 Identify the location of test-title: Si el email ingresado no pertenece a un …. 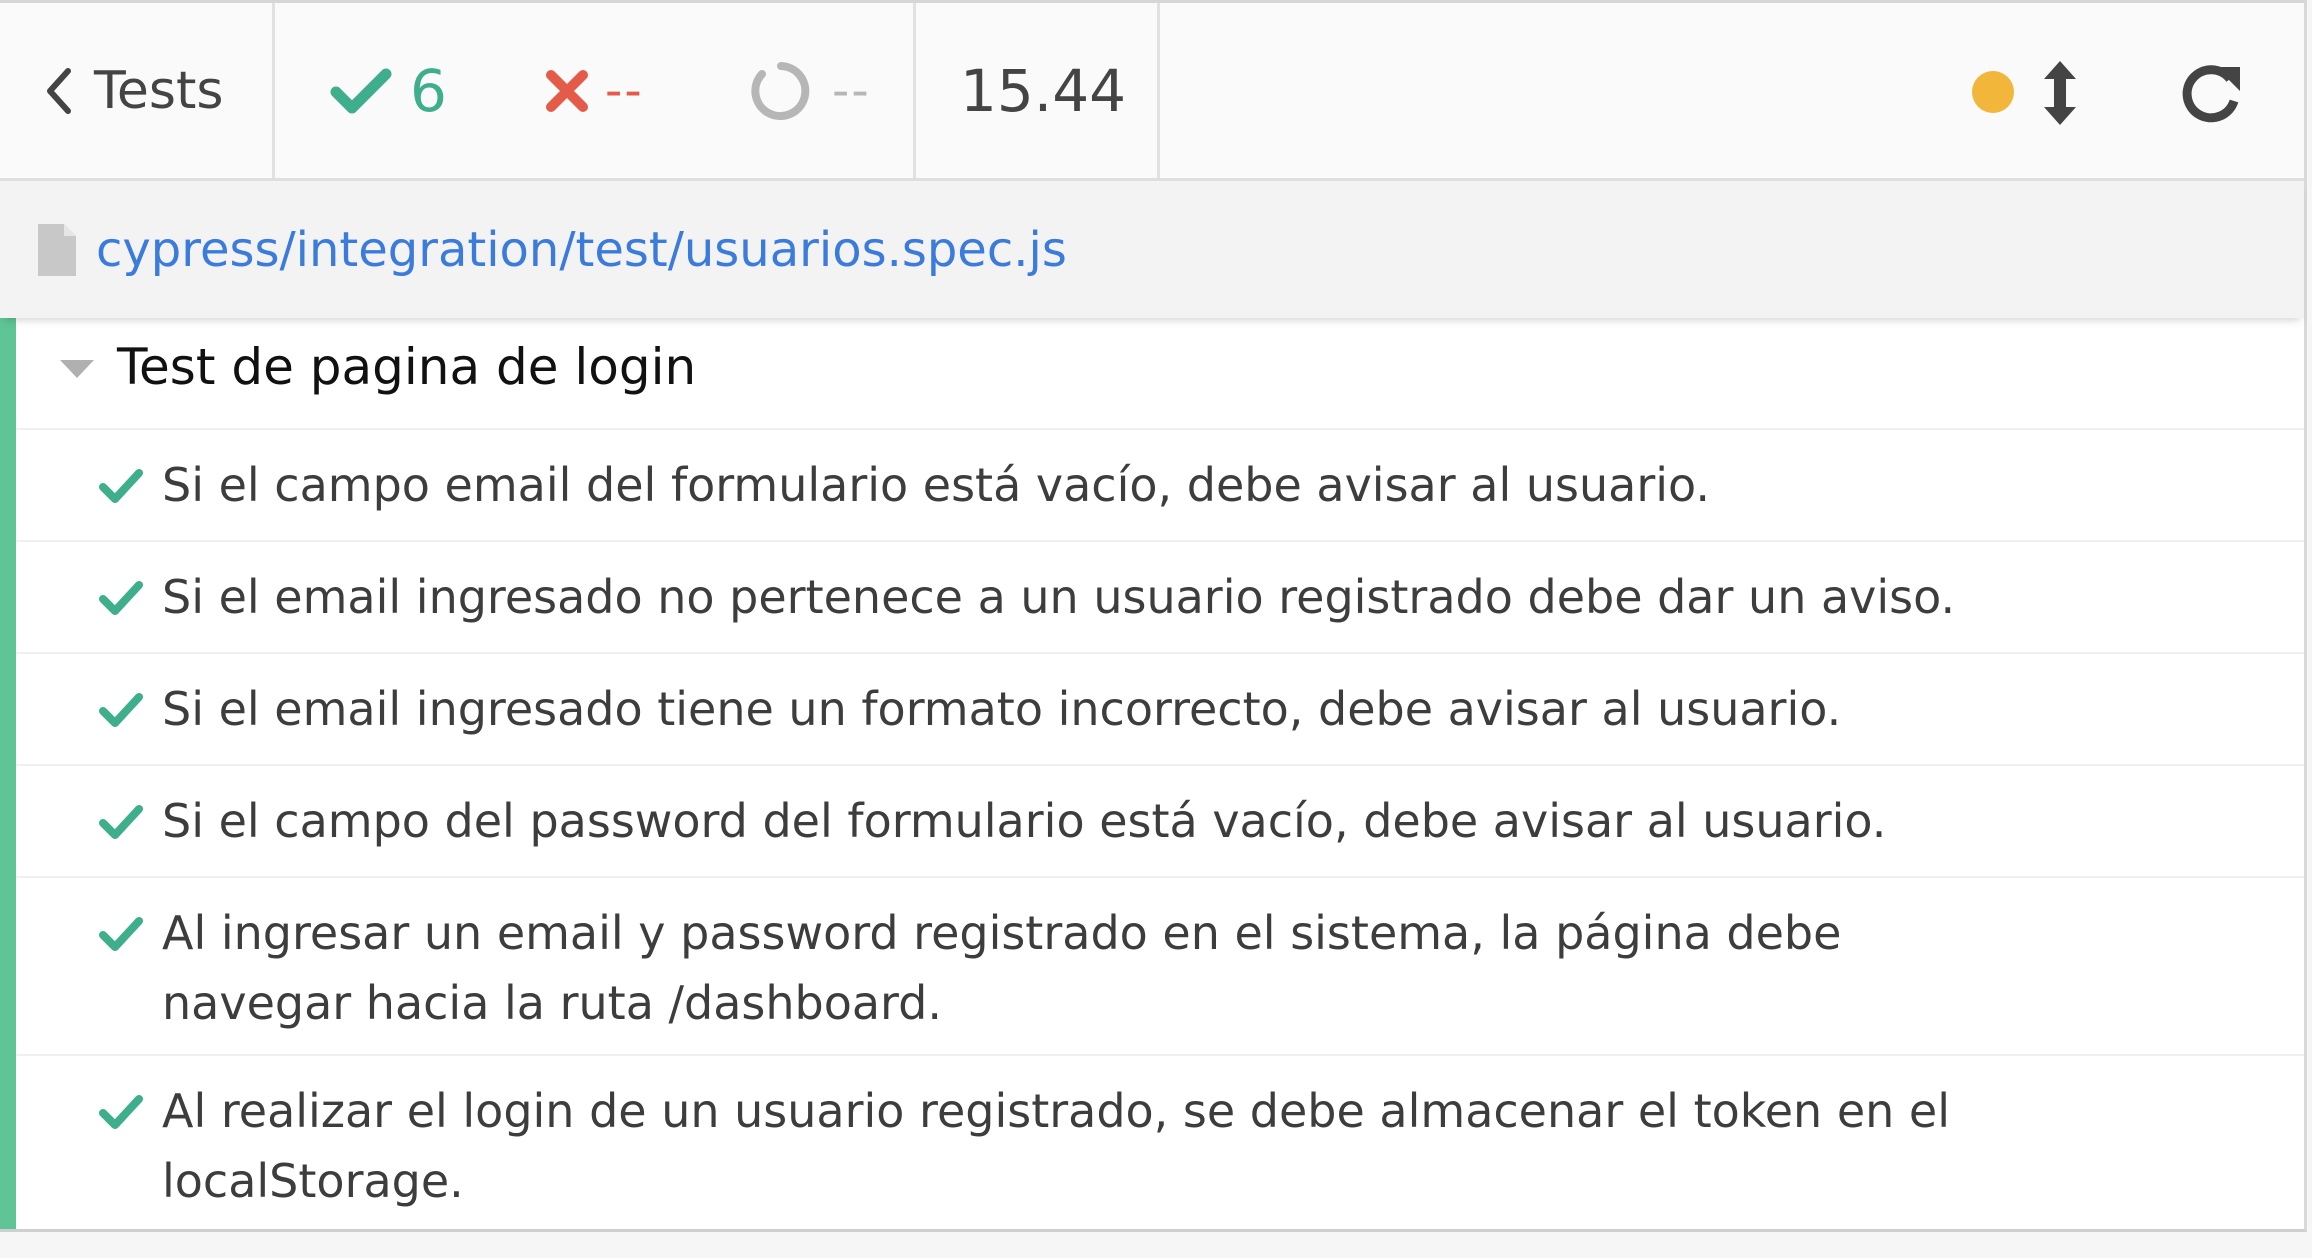
(1059, 597).